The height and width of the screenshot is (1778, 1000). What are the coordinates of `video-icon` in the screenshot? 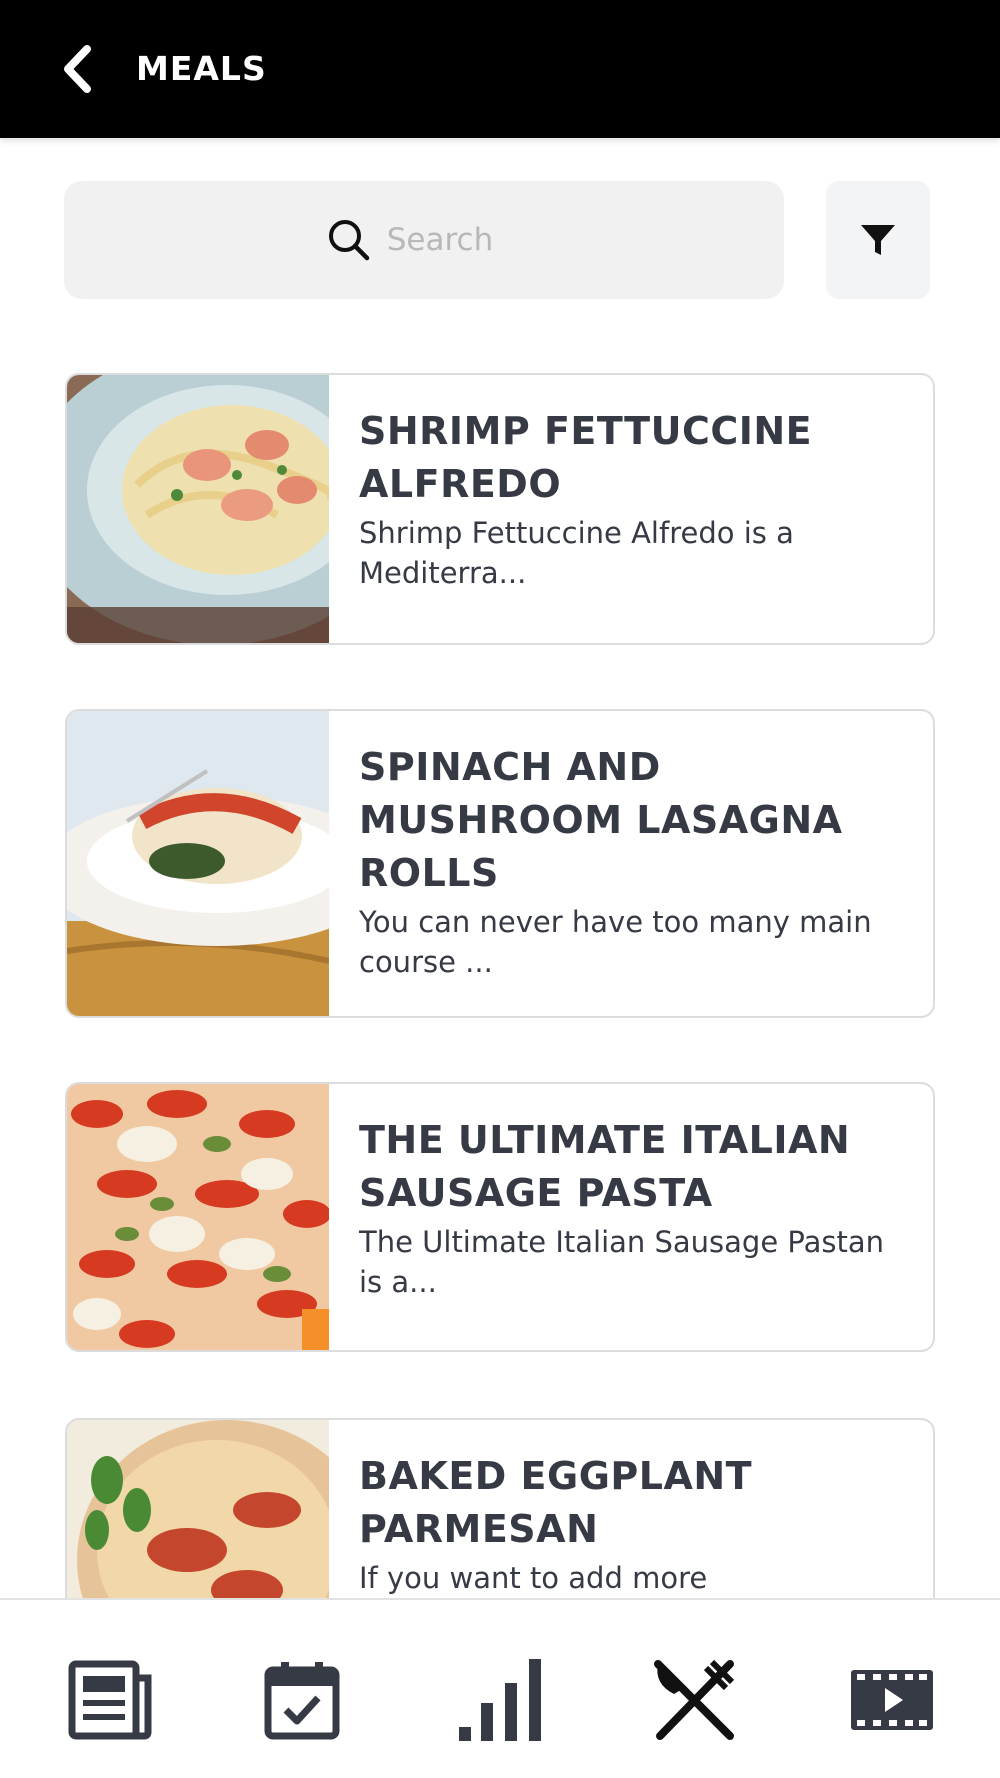 It's located at (892, 1700).